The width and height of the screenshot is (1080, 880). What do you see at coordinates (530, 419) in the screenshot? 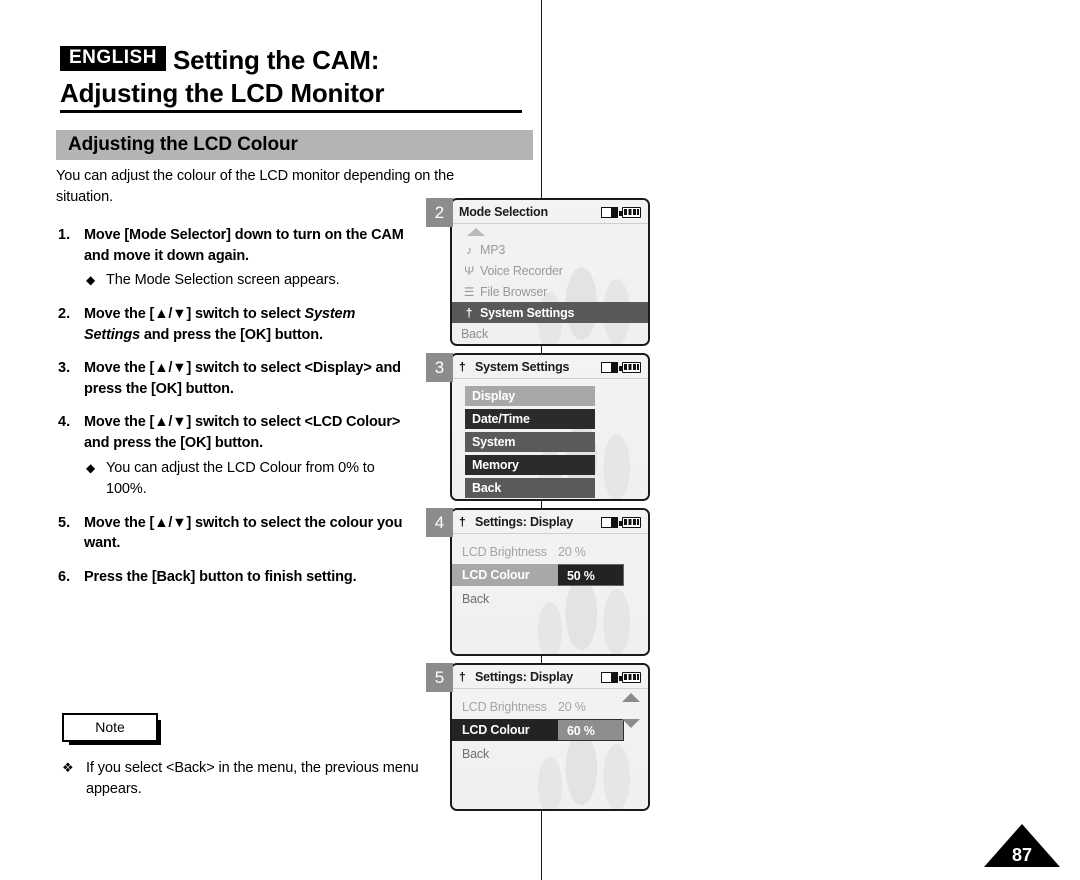
I see `settings-button-date-time: Date/Time` at bounding box center [530, 419].